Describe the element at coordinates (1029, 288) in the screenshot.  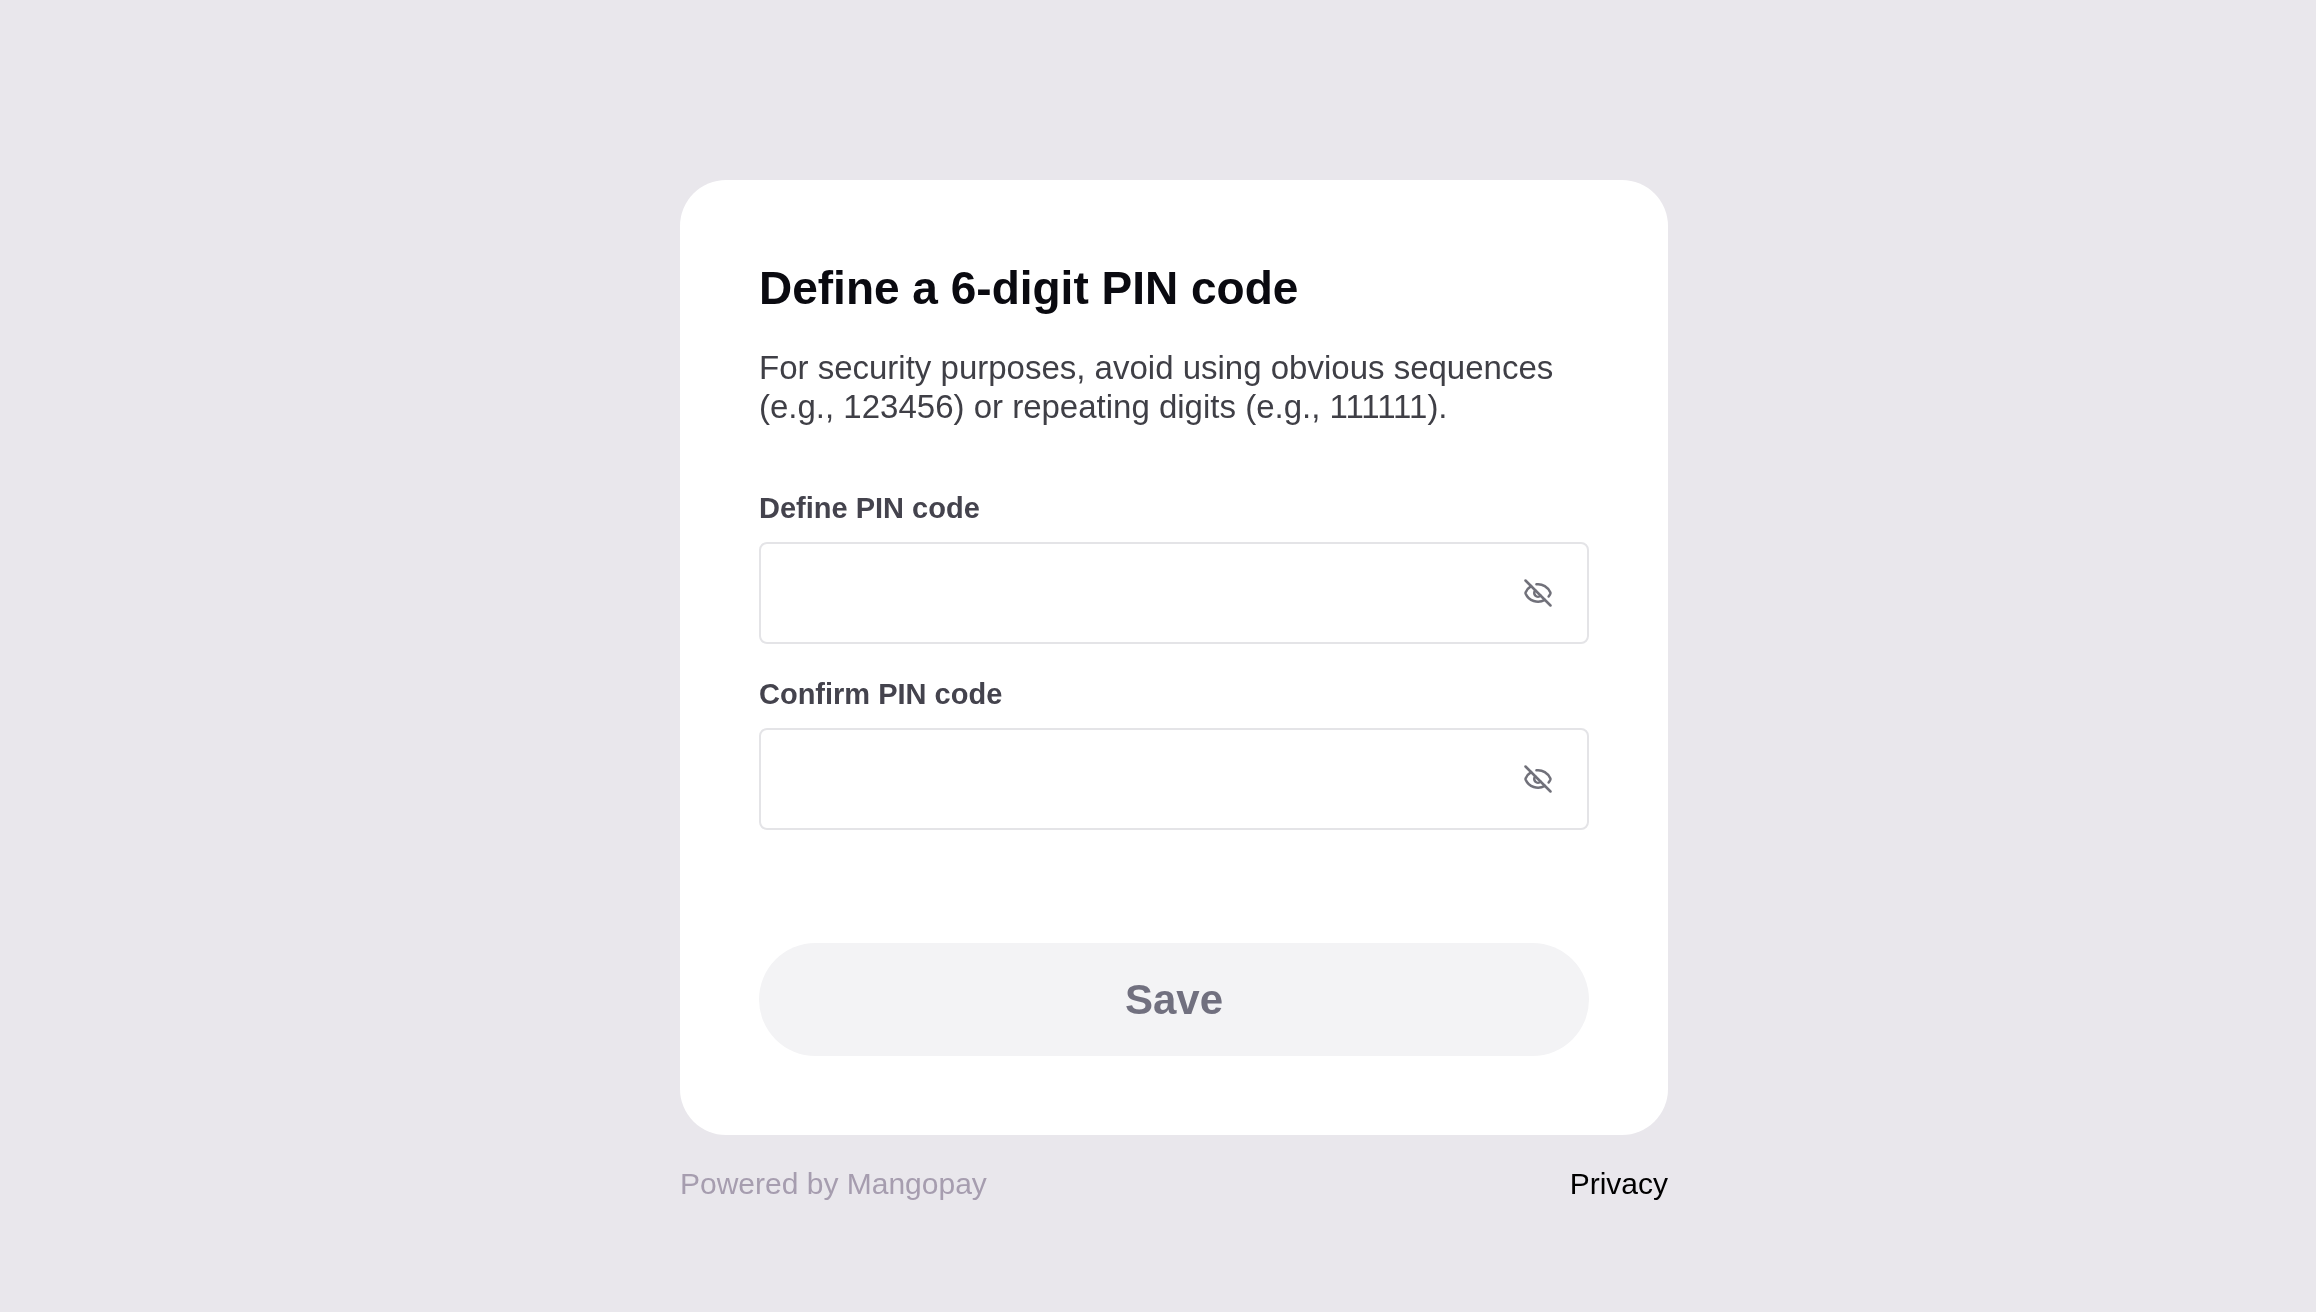
I see `card-title: Define a 6-digit PIN code` at that location.